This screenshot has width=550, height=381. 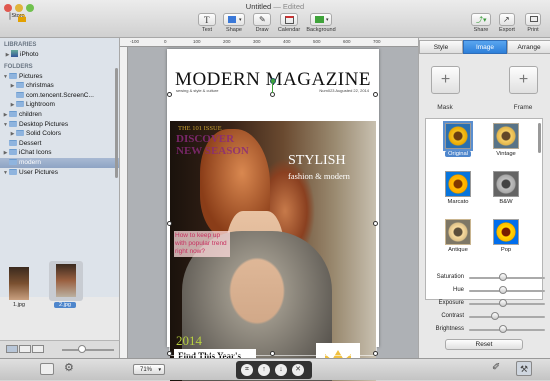 I want to click on sidebar-item-iphoto: ▶ iPhoto, so click(x=59, y=55).